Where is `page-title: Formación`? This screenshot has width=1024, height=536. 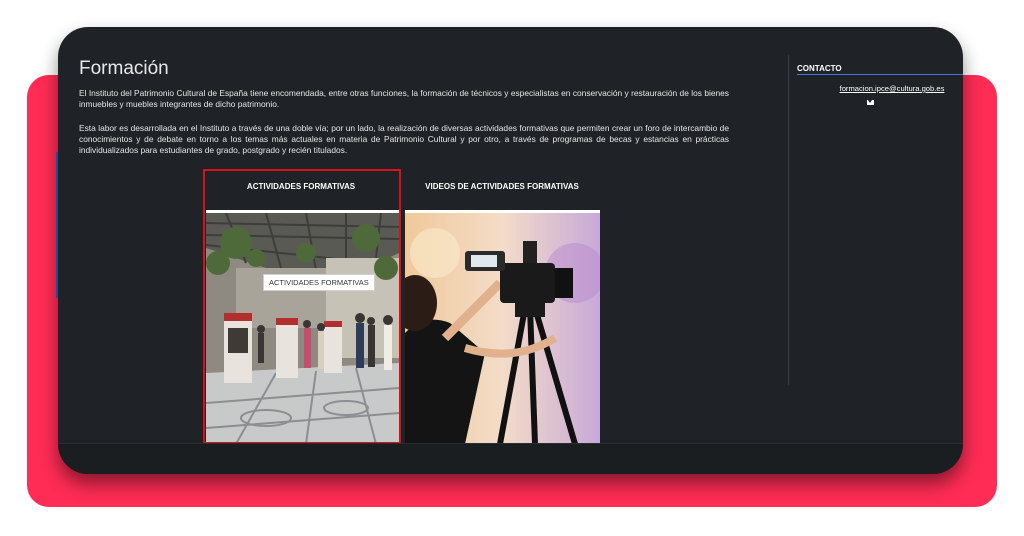
page-title: Formación is located at coordinates (124, 68).